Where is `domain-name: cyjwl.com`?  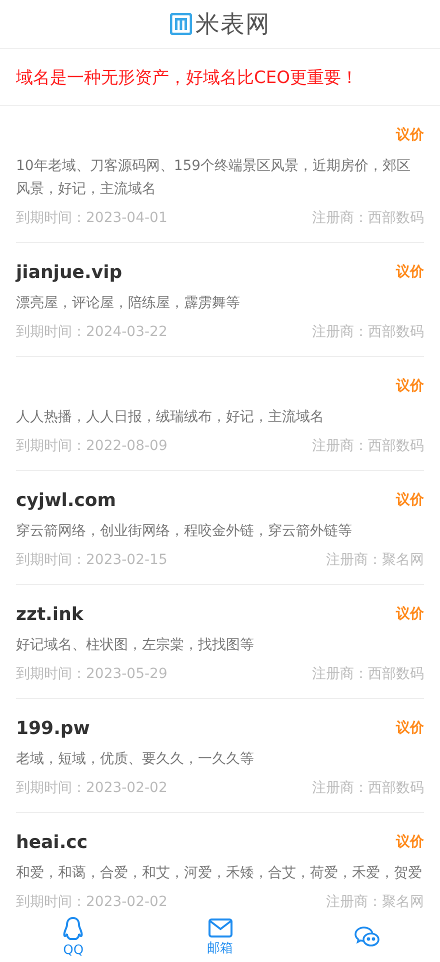 domain-name: cyjwl.com is located at coordinates (66, 500).